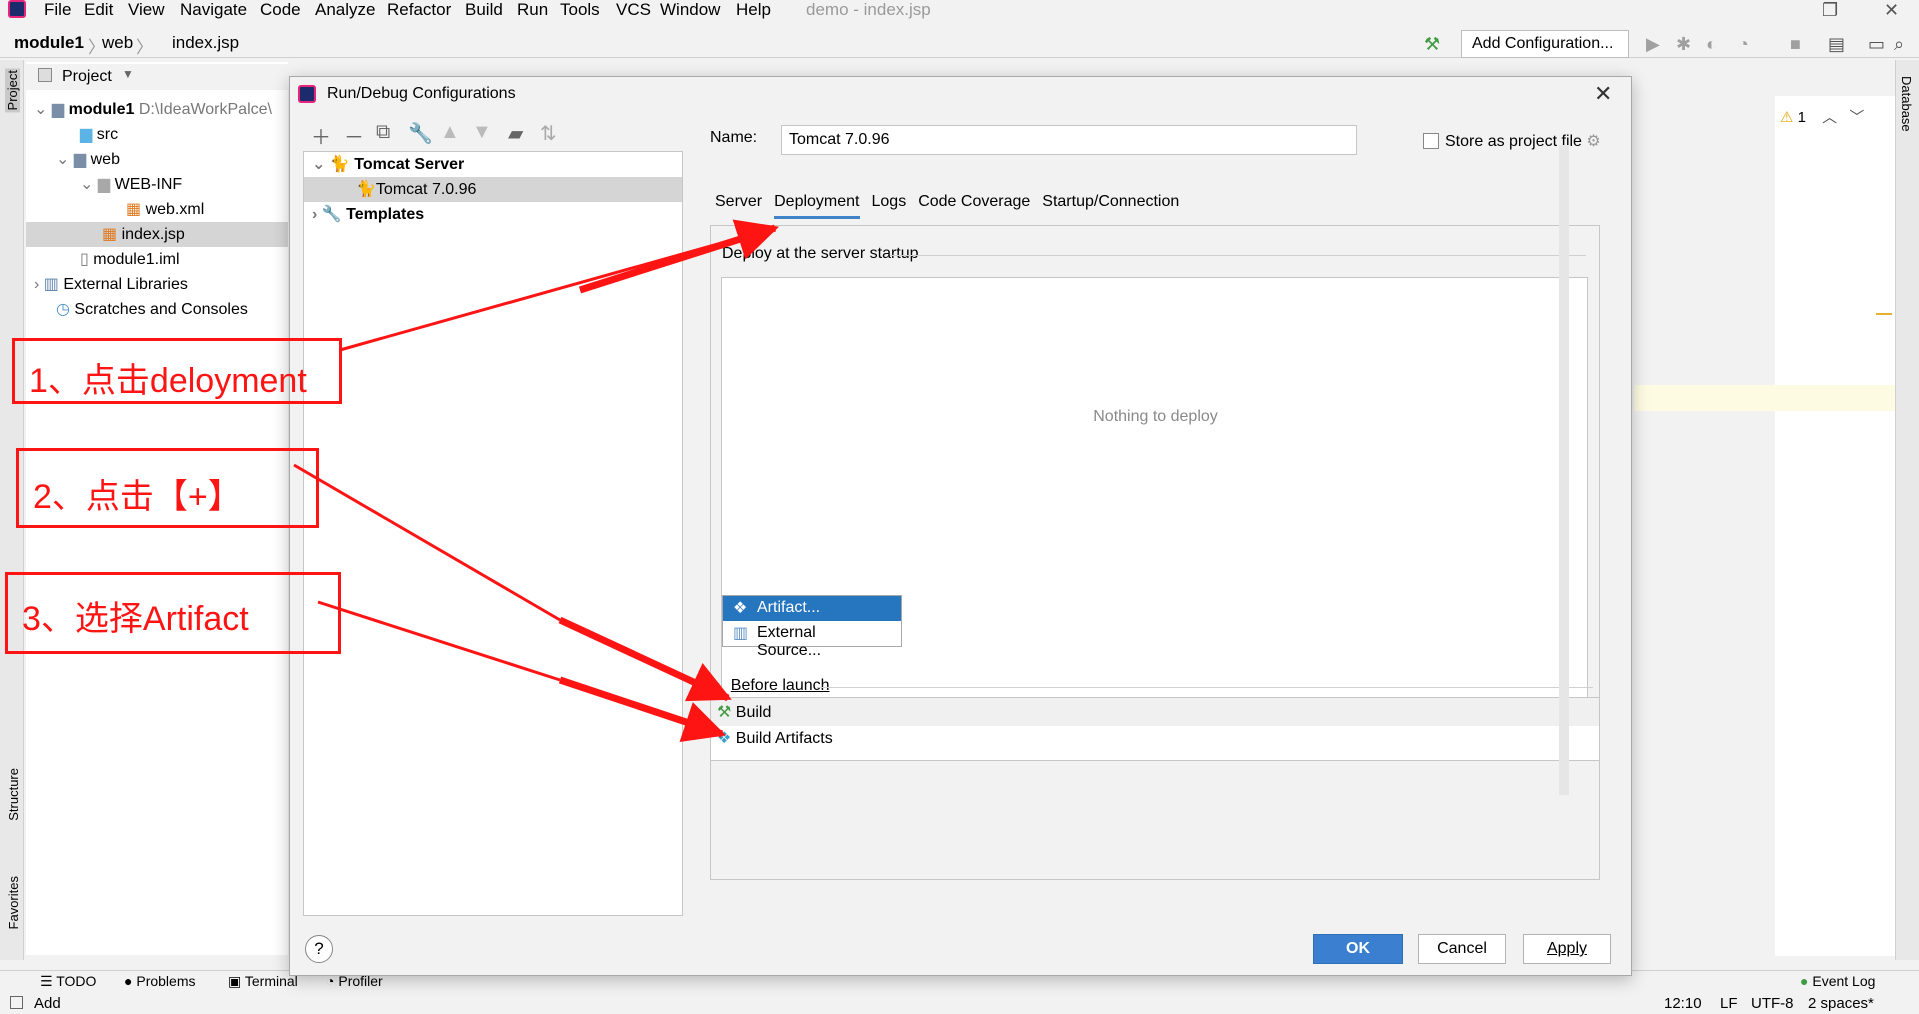  Describe the element at coordinates (642, 709) in the screenshot. I see `arrow-to-artifact-head` at that location.